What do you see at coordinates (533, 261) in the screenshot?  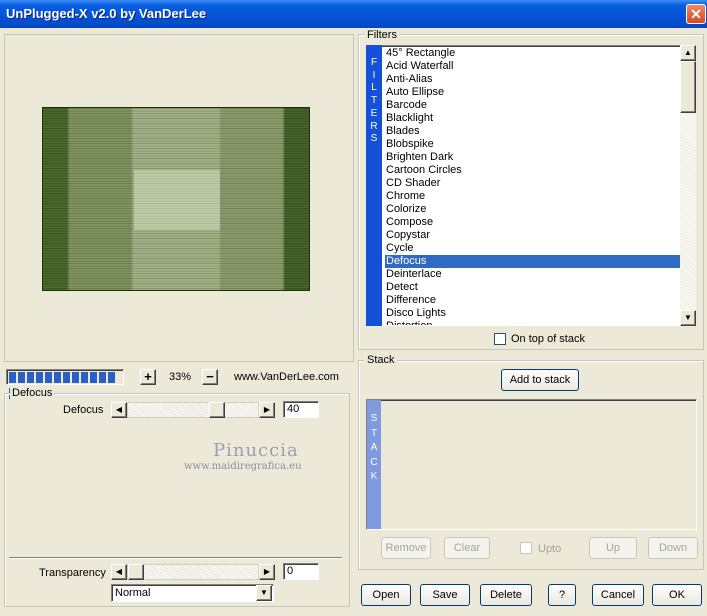 I see `filter-item: Defocus` at bounding box center [533, 261].